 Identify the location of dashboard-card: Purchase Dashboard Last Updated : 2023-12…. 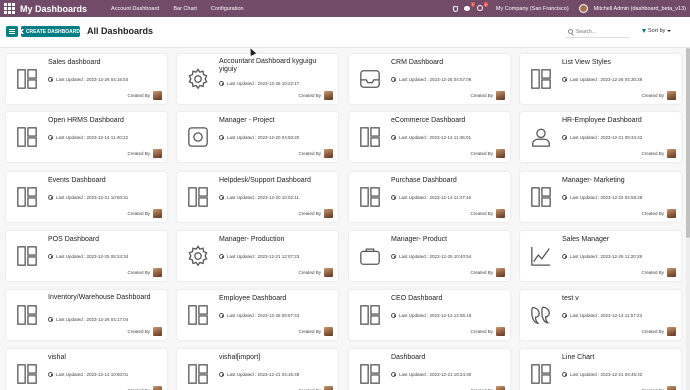
(429, 197).